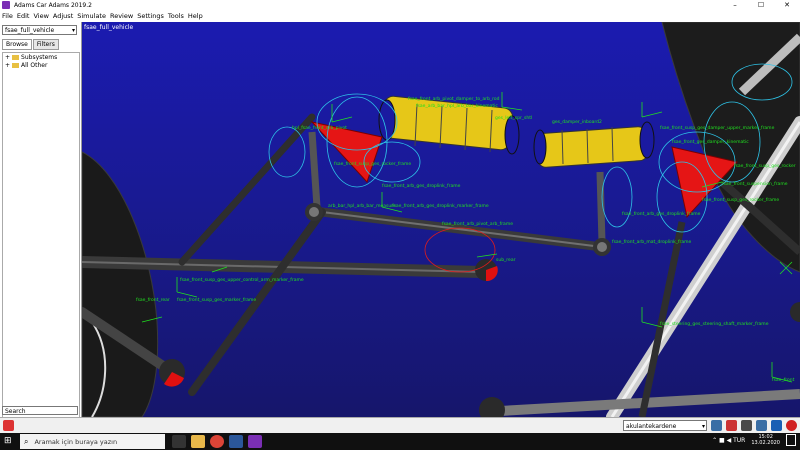 The width and height of the screenshot is (800, 450). I want to click on word-icon, so click(236, 441).